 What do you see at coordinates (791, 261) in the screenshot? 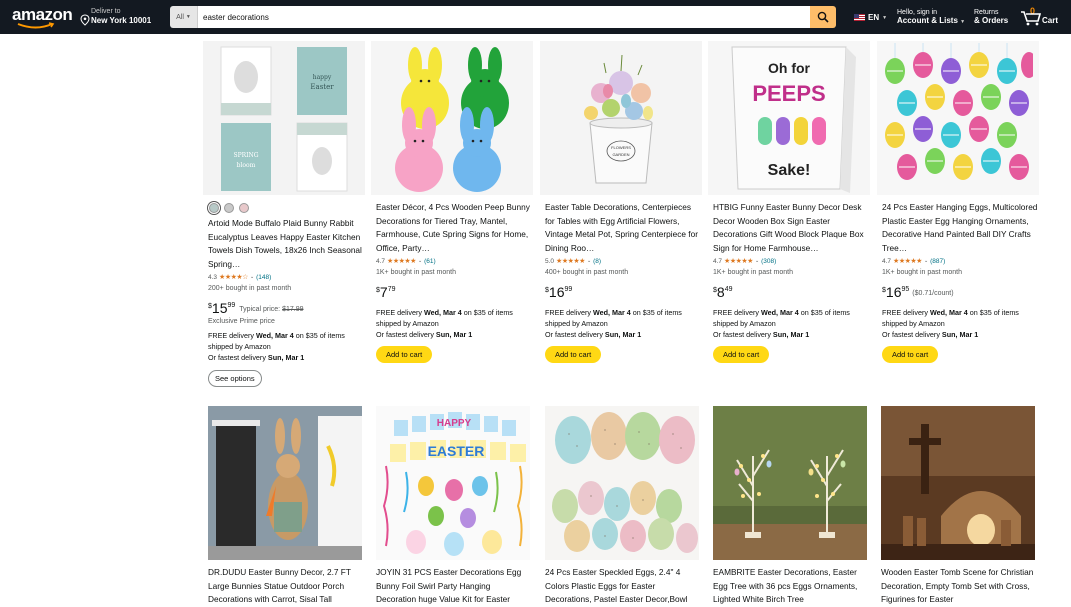
I see `product-rating: 4.7 ★★★★★ ⌄ (308)` at bounding box center [791, 261].